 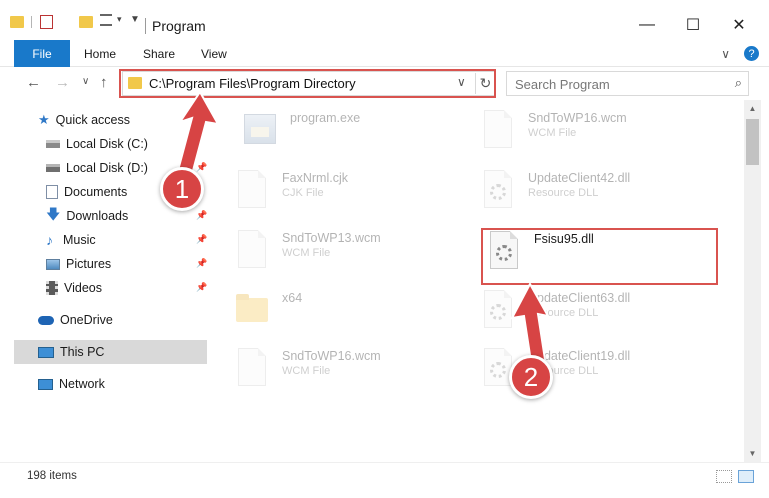 I want to click on music-icon: ♪, so click(x=49, y=240).